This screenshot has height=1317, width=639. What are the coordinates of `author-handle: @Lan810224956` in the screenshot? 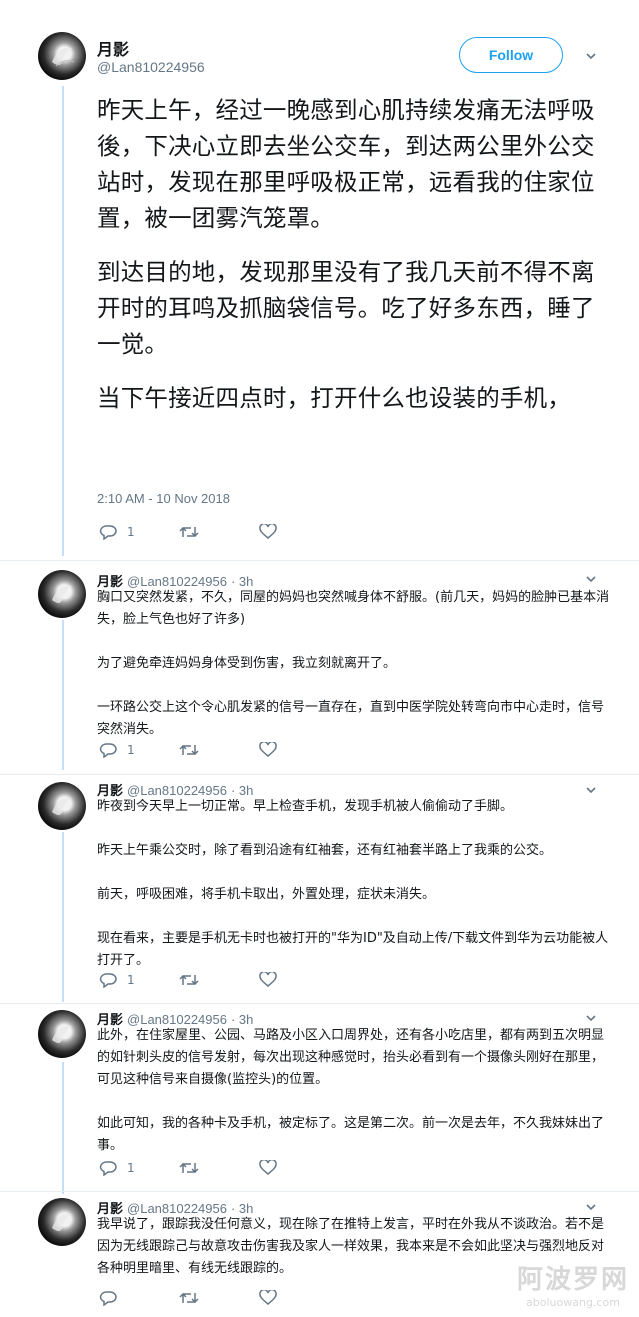 It's located at (151, 67).